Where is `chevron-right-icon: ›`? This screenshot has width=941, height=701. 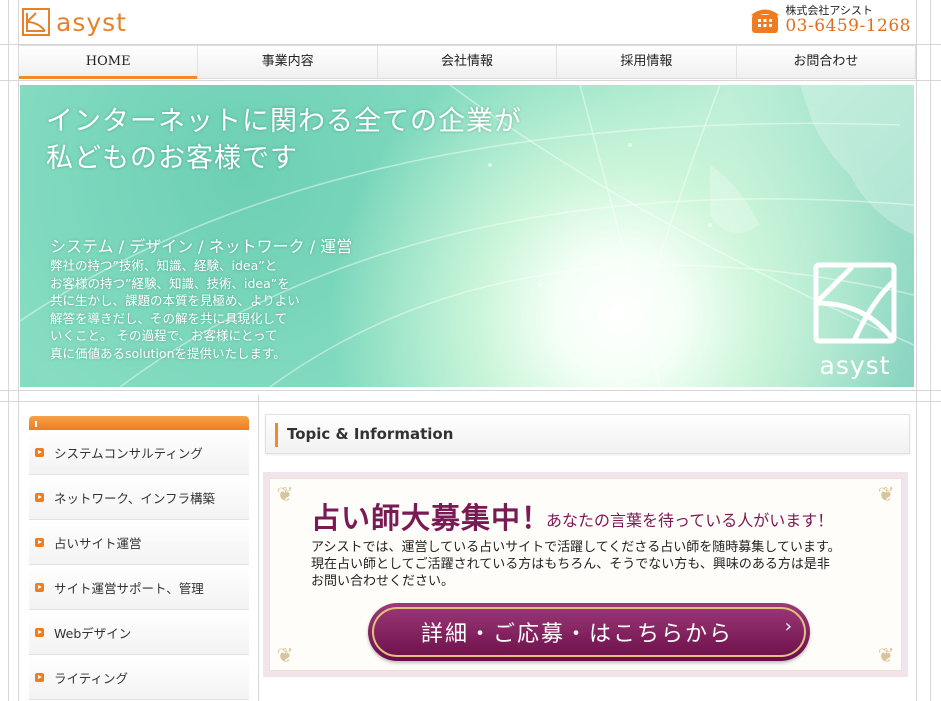 chevron-right-icon: › is located at coordinates (788, 626).